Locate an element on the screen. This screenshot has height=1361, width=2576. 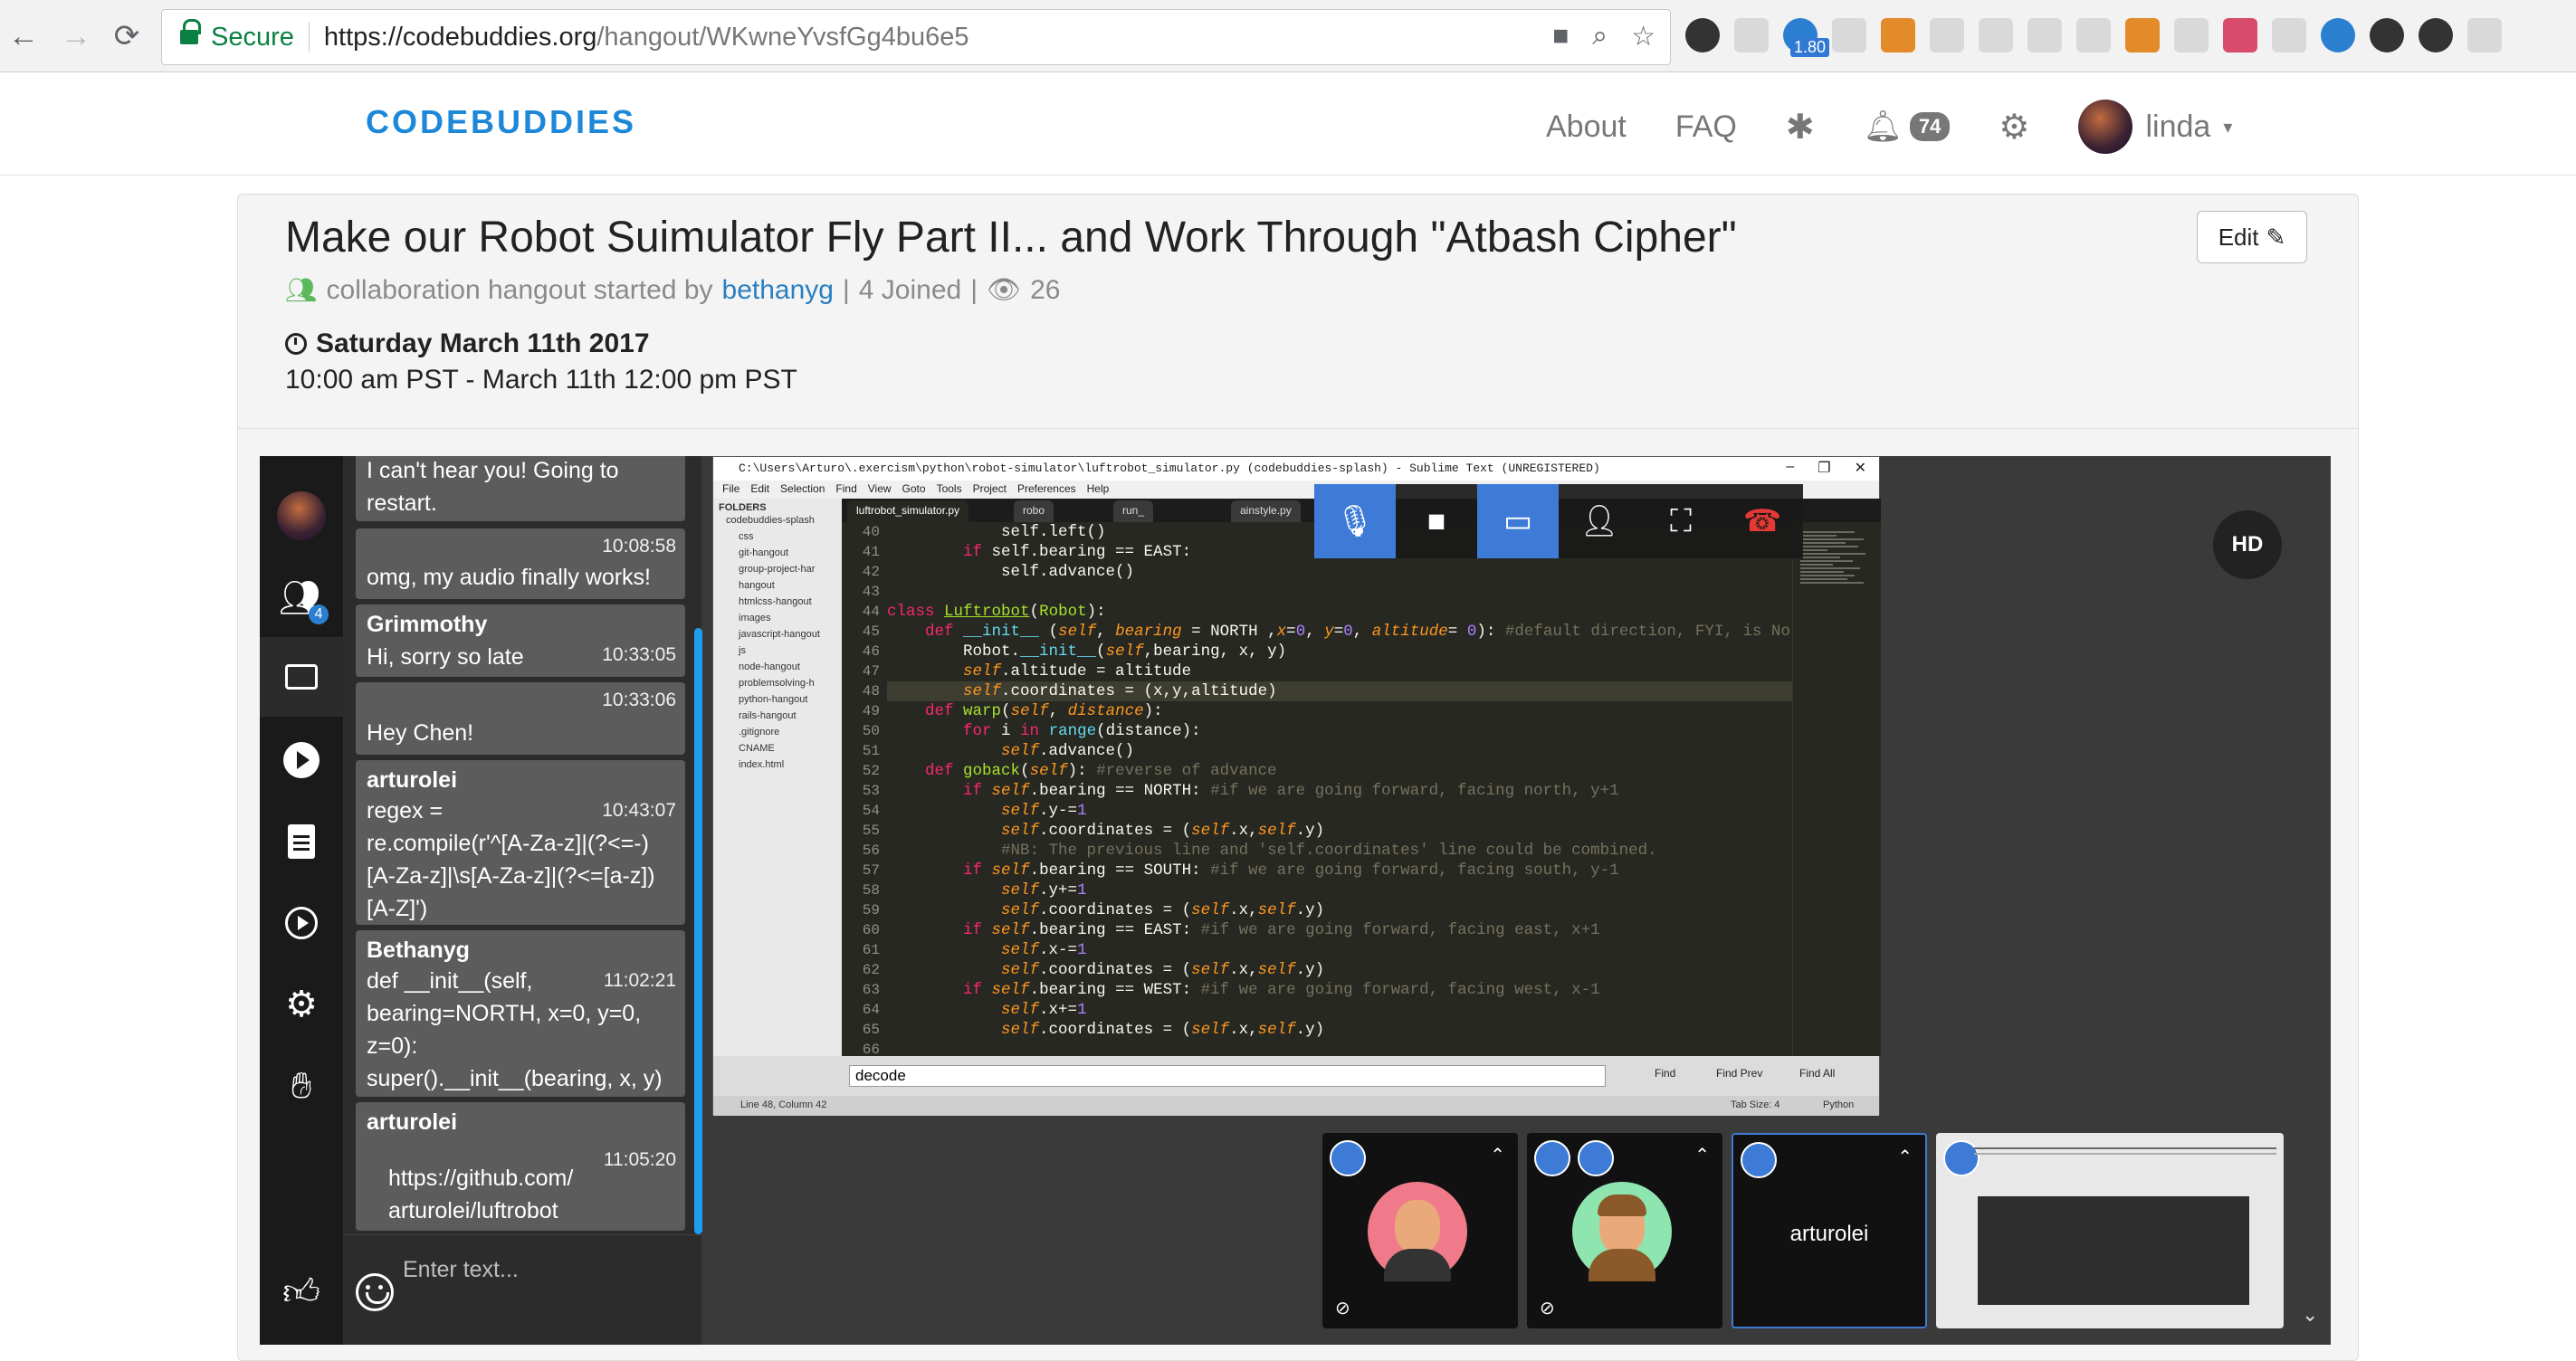
nav-faq-link: FAQ is located at coordinates (1706, 127).